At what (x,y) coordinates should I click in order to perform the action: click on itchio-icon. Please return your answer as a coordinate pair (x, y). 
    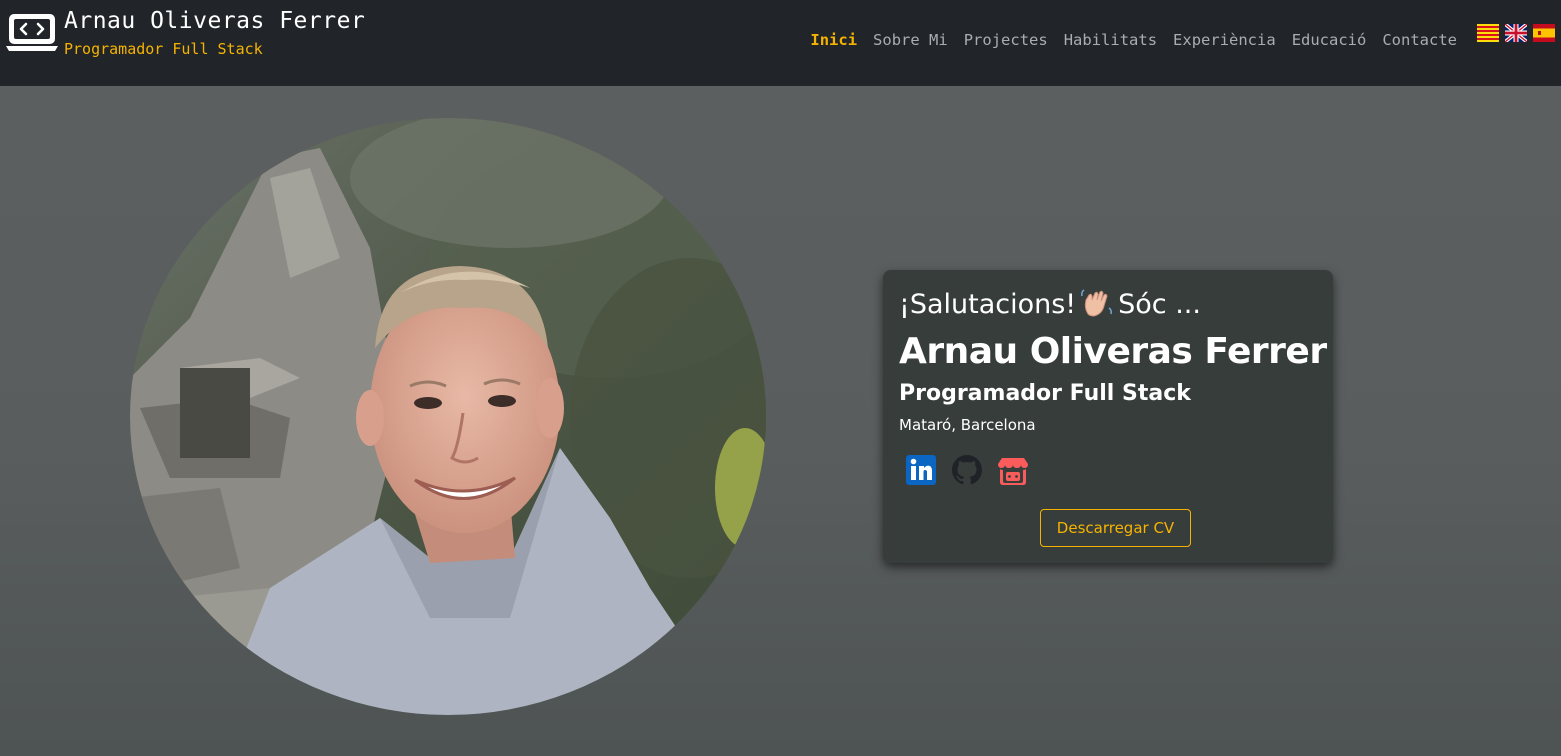
    Looking at the image, I should click on (1013, 470).